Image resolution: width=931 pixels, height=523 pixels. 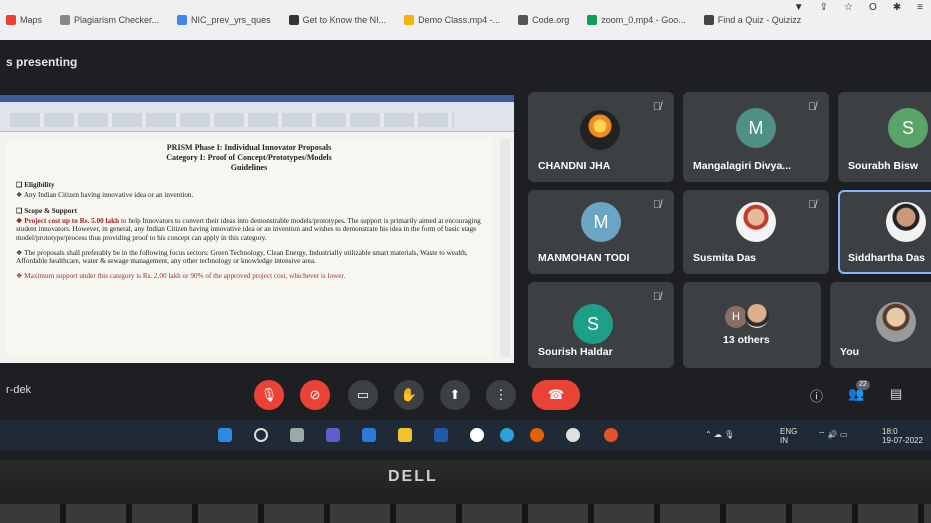 What do you see at coordinates (746, 340) in the screenshot?
I see `others-count: 13 others` at bounding box center [746, 340].